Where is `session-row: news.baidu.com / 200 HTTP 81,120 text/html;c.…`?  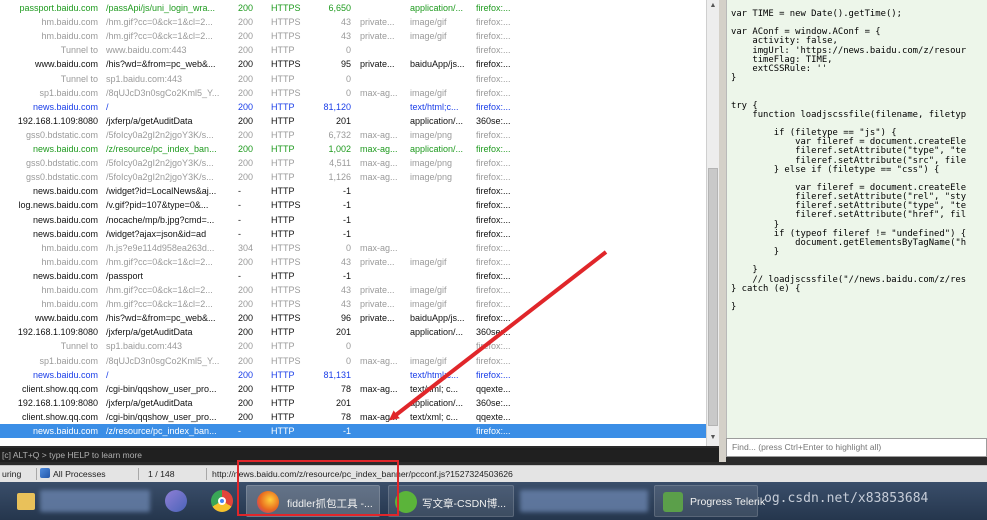 session-row: news.baidu.com / 200 HTTP 81,120 text/html;c.… is located at coordinates (353, 107).